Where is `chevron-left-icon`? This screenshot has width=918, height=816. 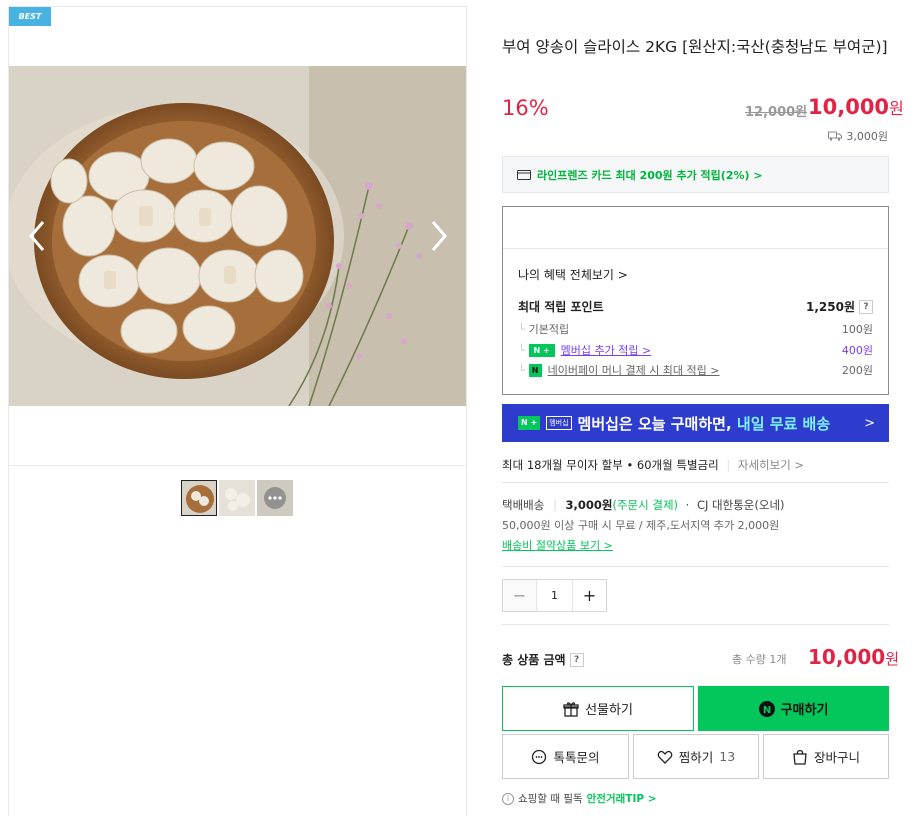 chevron-left-icon is located at coordinates (37, 236).